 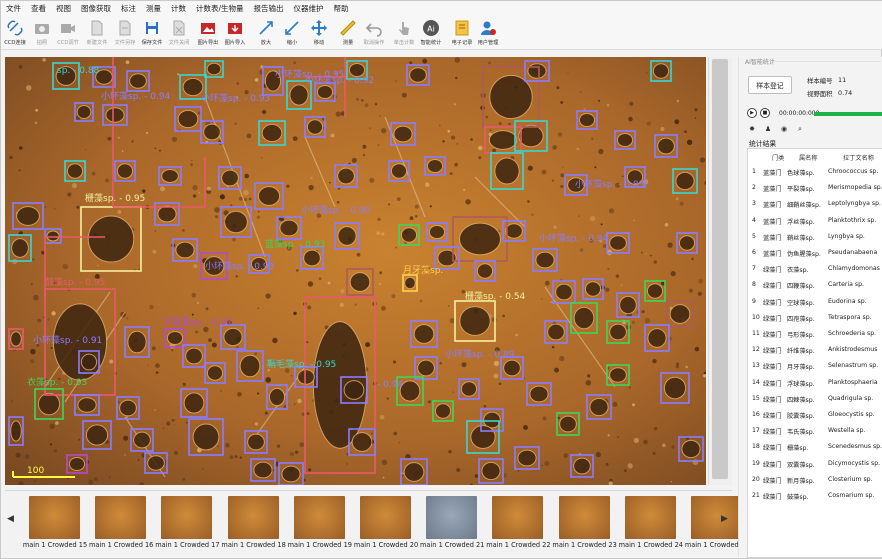 I want to click on stats-table-row: 14 绿藻门 浮球藻sp. Planktosphaeria, so click(x=815, y=383).